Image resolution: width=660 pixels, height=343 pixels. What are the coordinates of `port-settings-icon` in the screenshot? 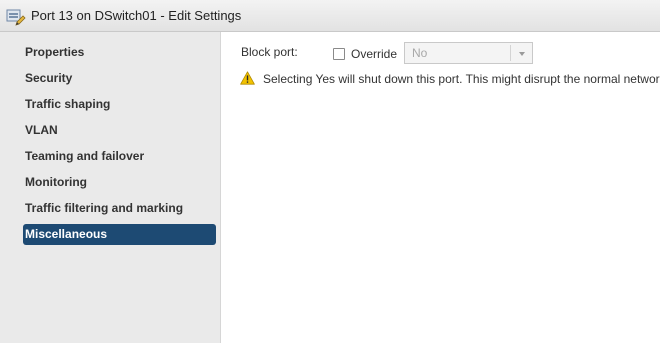 It's located at (16, 17).